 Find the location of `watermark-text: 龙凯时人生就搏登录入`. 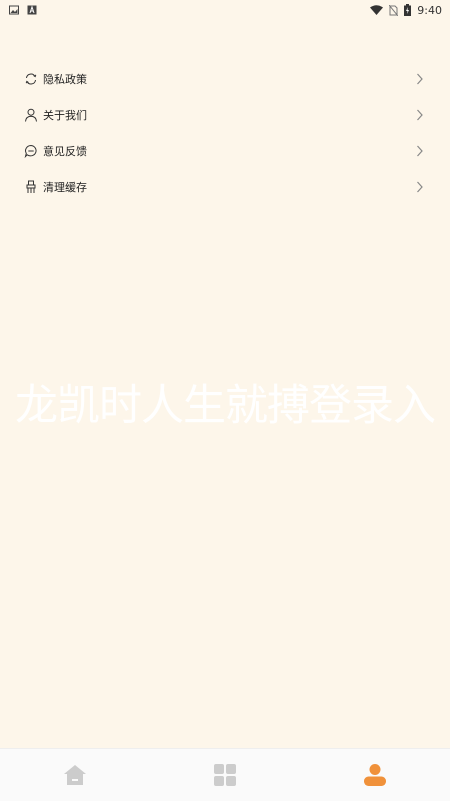

watermark-text: 龙凯时人生就搏登录入 is located at coordinates (225, 406).